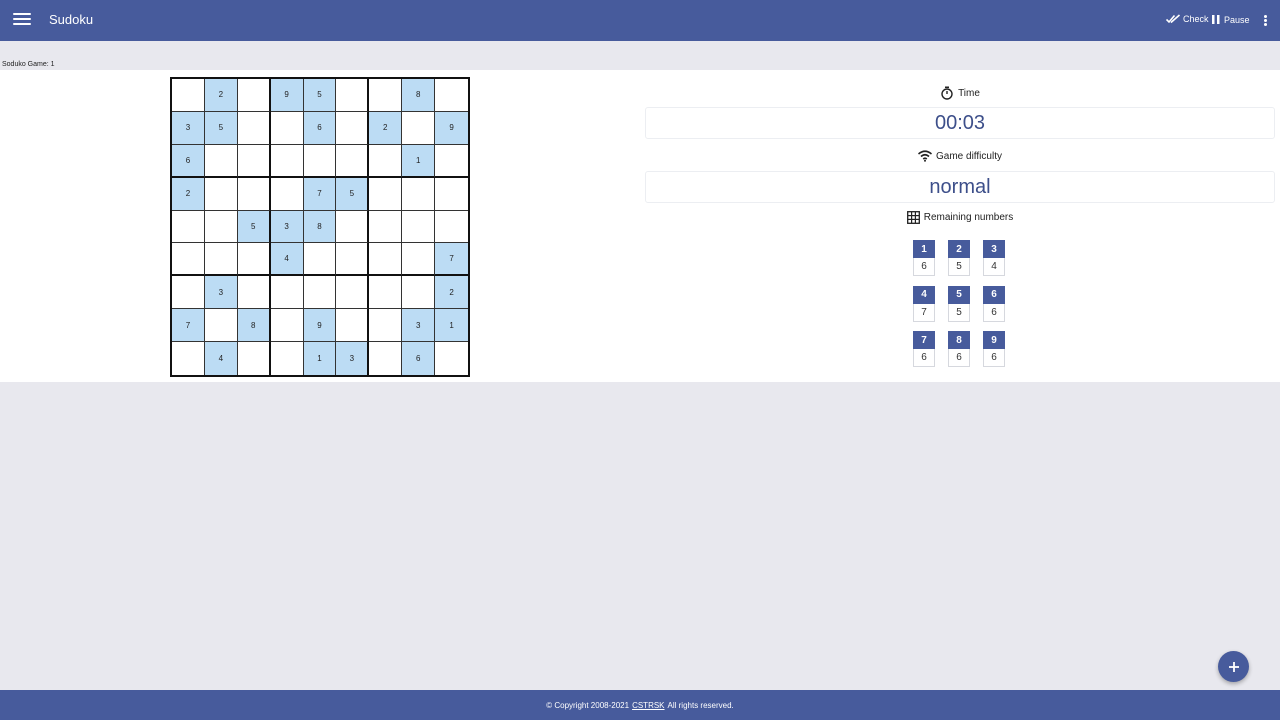  Describe the element at coordinates (959, 350) in the screenshot. I see `remaining-number-item: 86` at that location.